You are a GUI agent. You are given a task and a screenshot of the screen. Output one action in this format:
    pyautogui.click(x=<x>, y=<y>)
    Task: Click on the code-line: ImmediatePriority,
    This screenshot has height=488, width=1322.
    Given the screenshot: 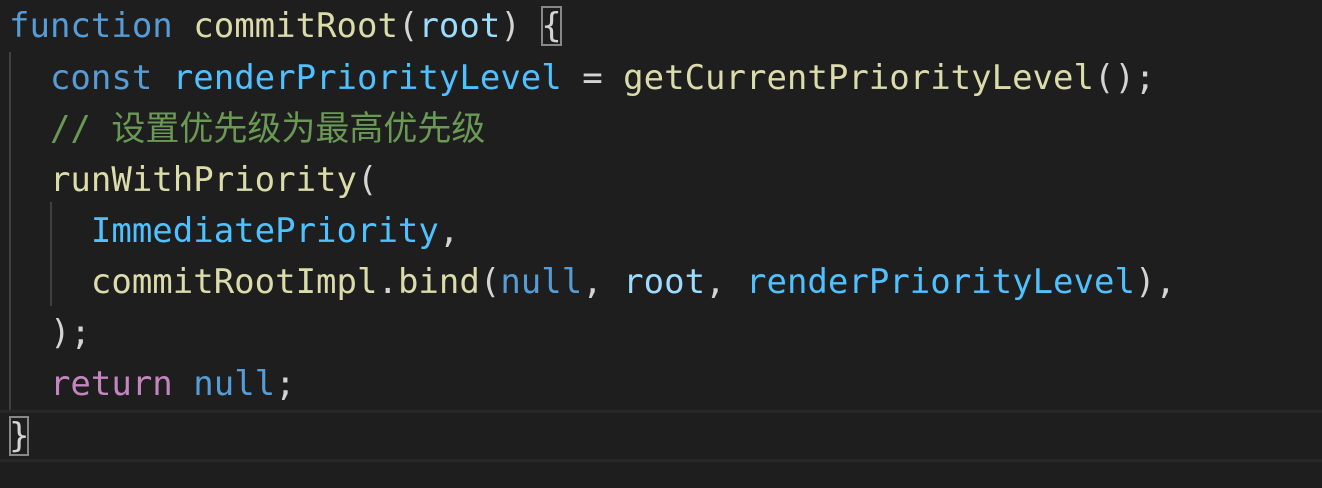 What is the action you would take?
    pyautogui.click(x=234, y=231)
    